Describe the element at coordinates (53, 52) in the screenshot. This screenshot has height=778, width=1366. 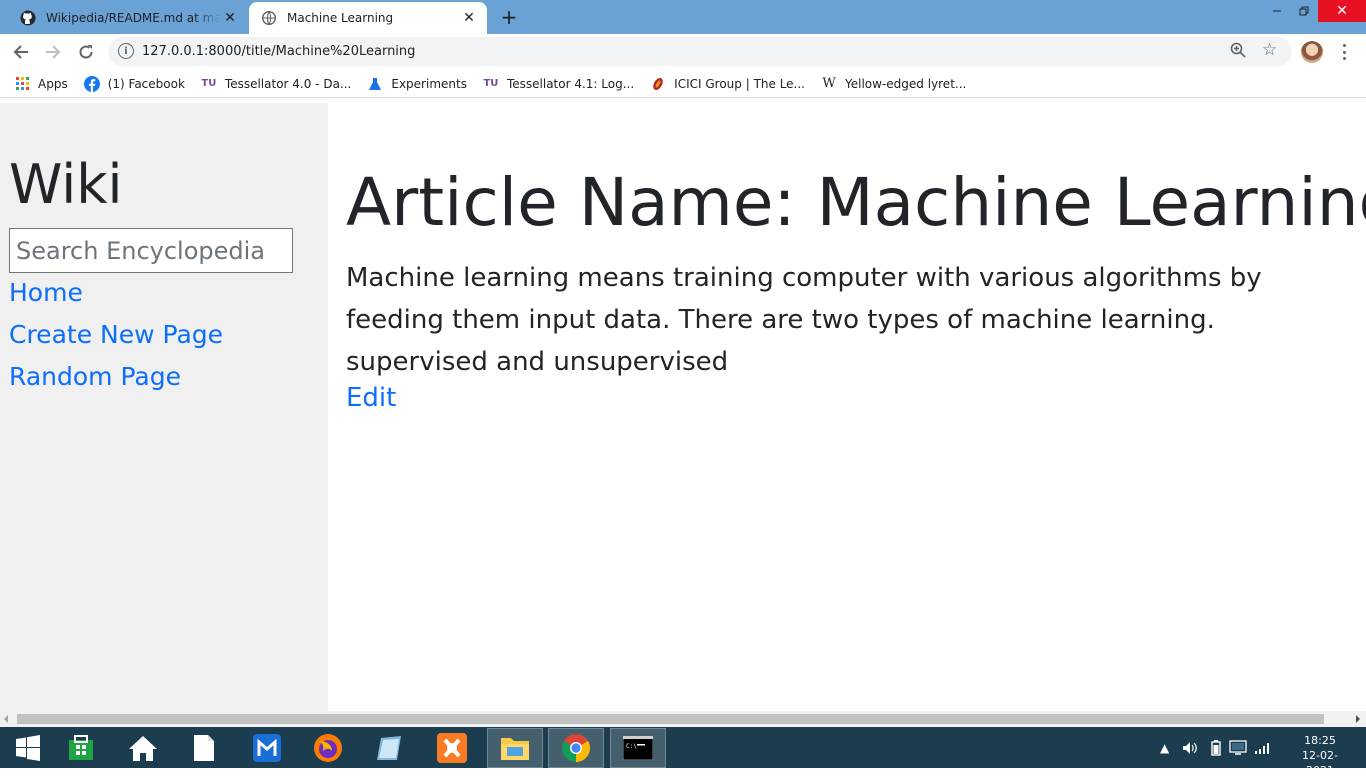
I see `forward-arrow-icon` at that location.